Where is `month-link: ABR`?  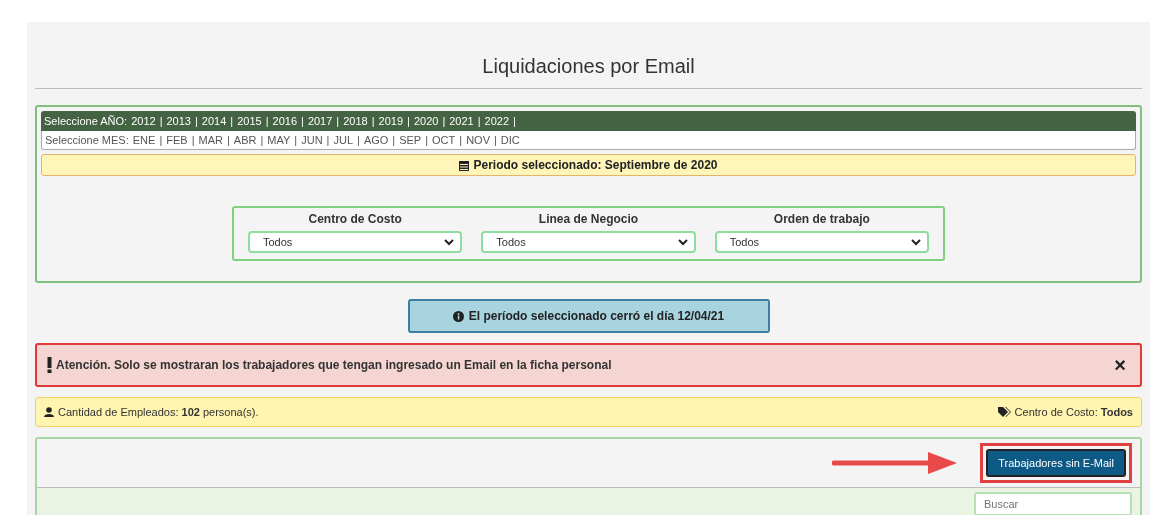
month-link: ABR is located at coordinates (245, 140).